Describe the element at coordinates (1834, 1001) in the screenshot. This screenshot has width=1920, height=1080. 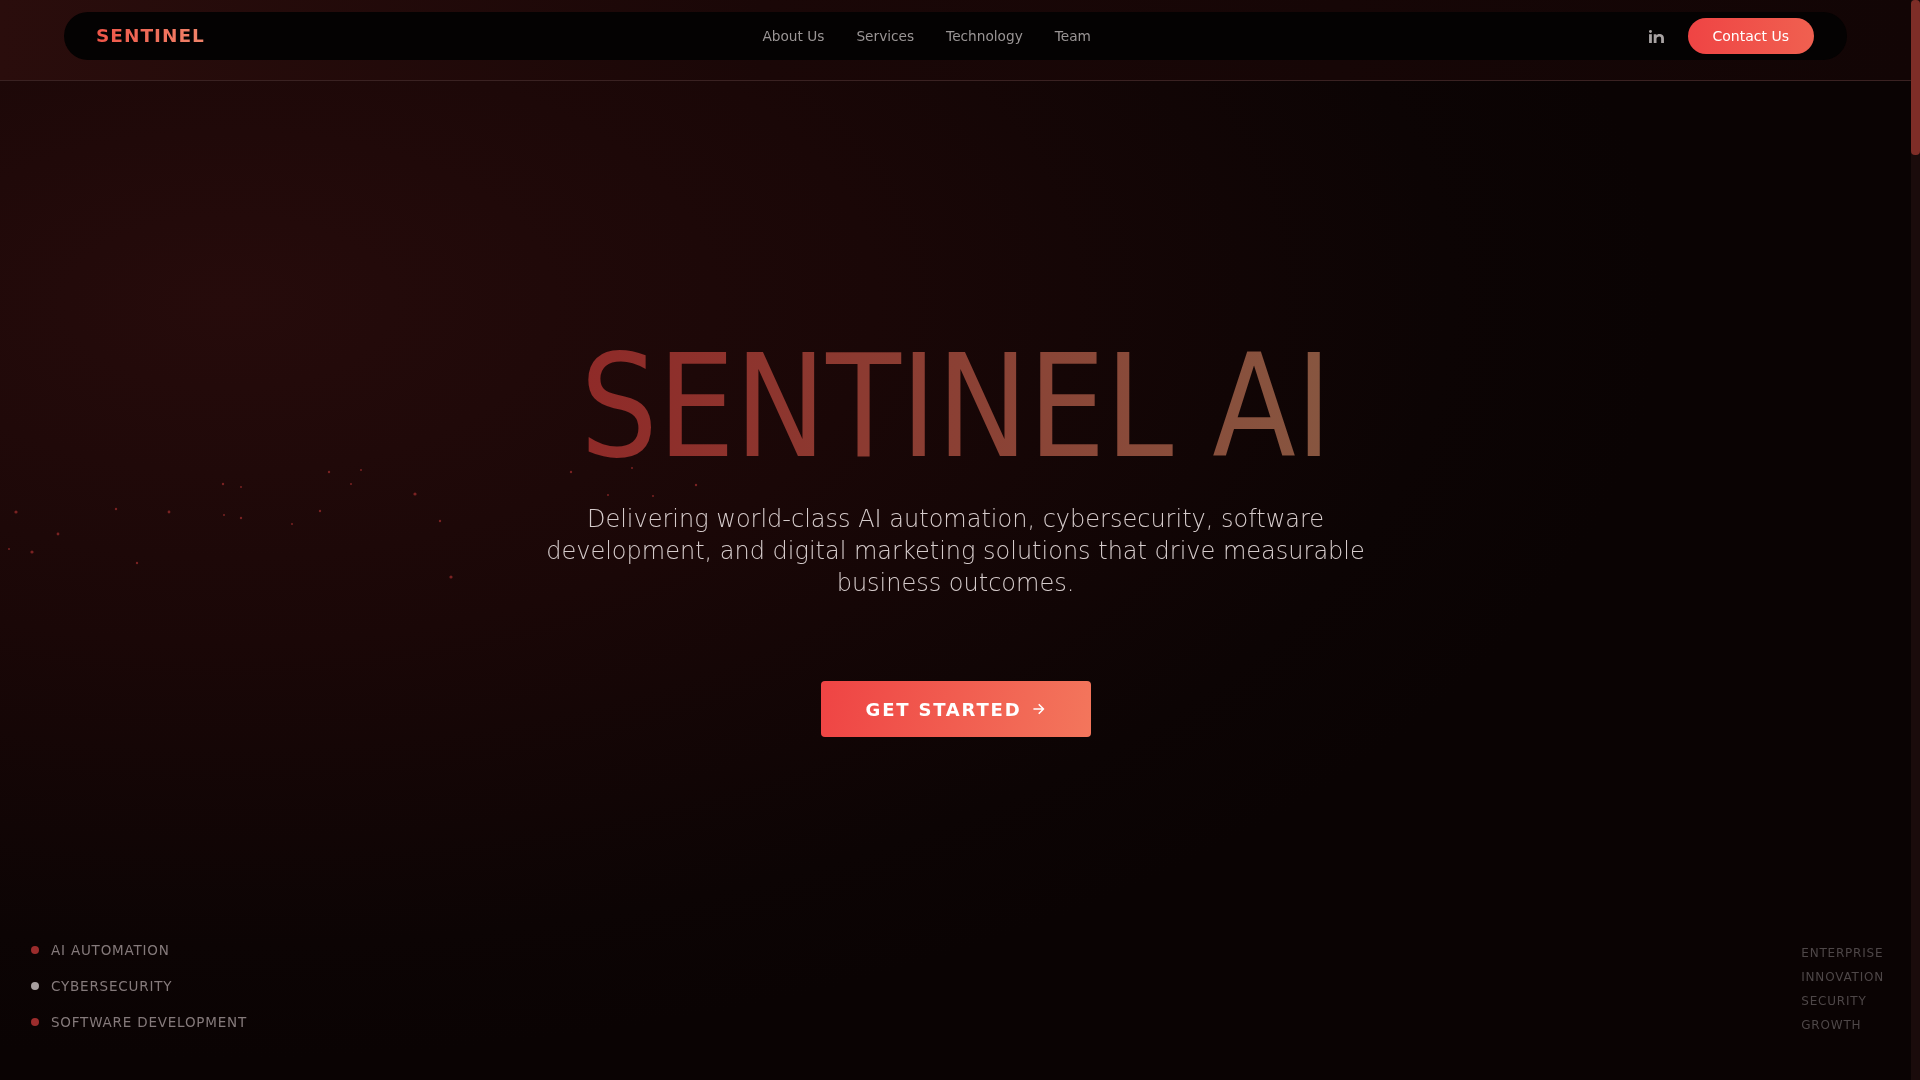
I see `keyword-label: SECURITY` at that location.